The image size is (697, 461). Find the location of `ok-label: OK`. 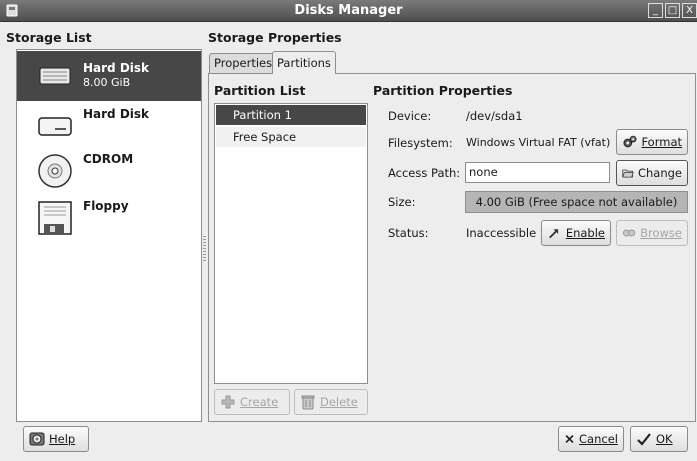

ok-label: OK is located at coordinates (664, 439).